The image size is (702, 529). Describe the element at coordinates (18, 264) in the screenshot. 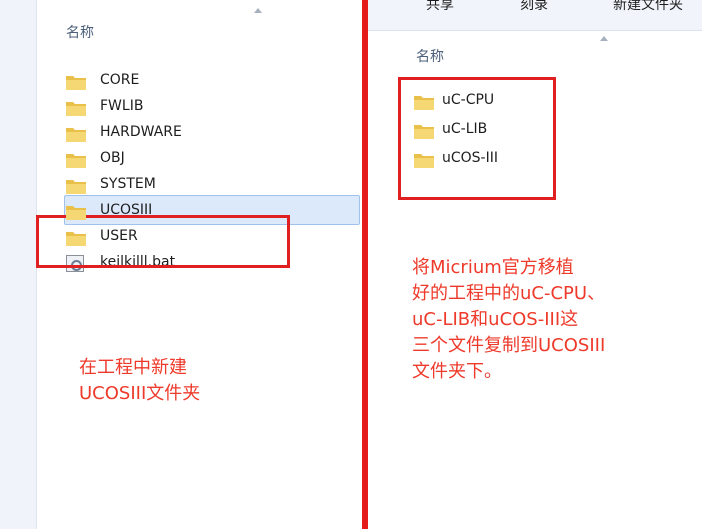

I see `navigation-gutter` at that location.